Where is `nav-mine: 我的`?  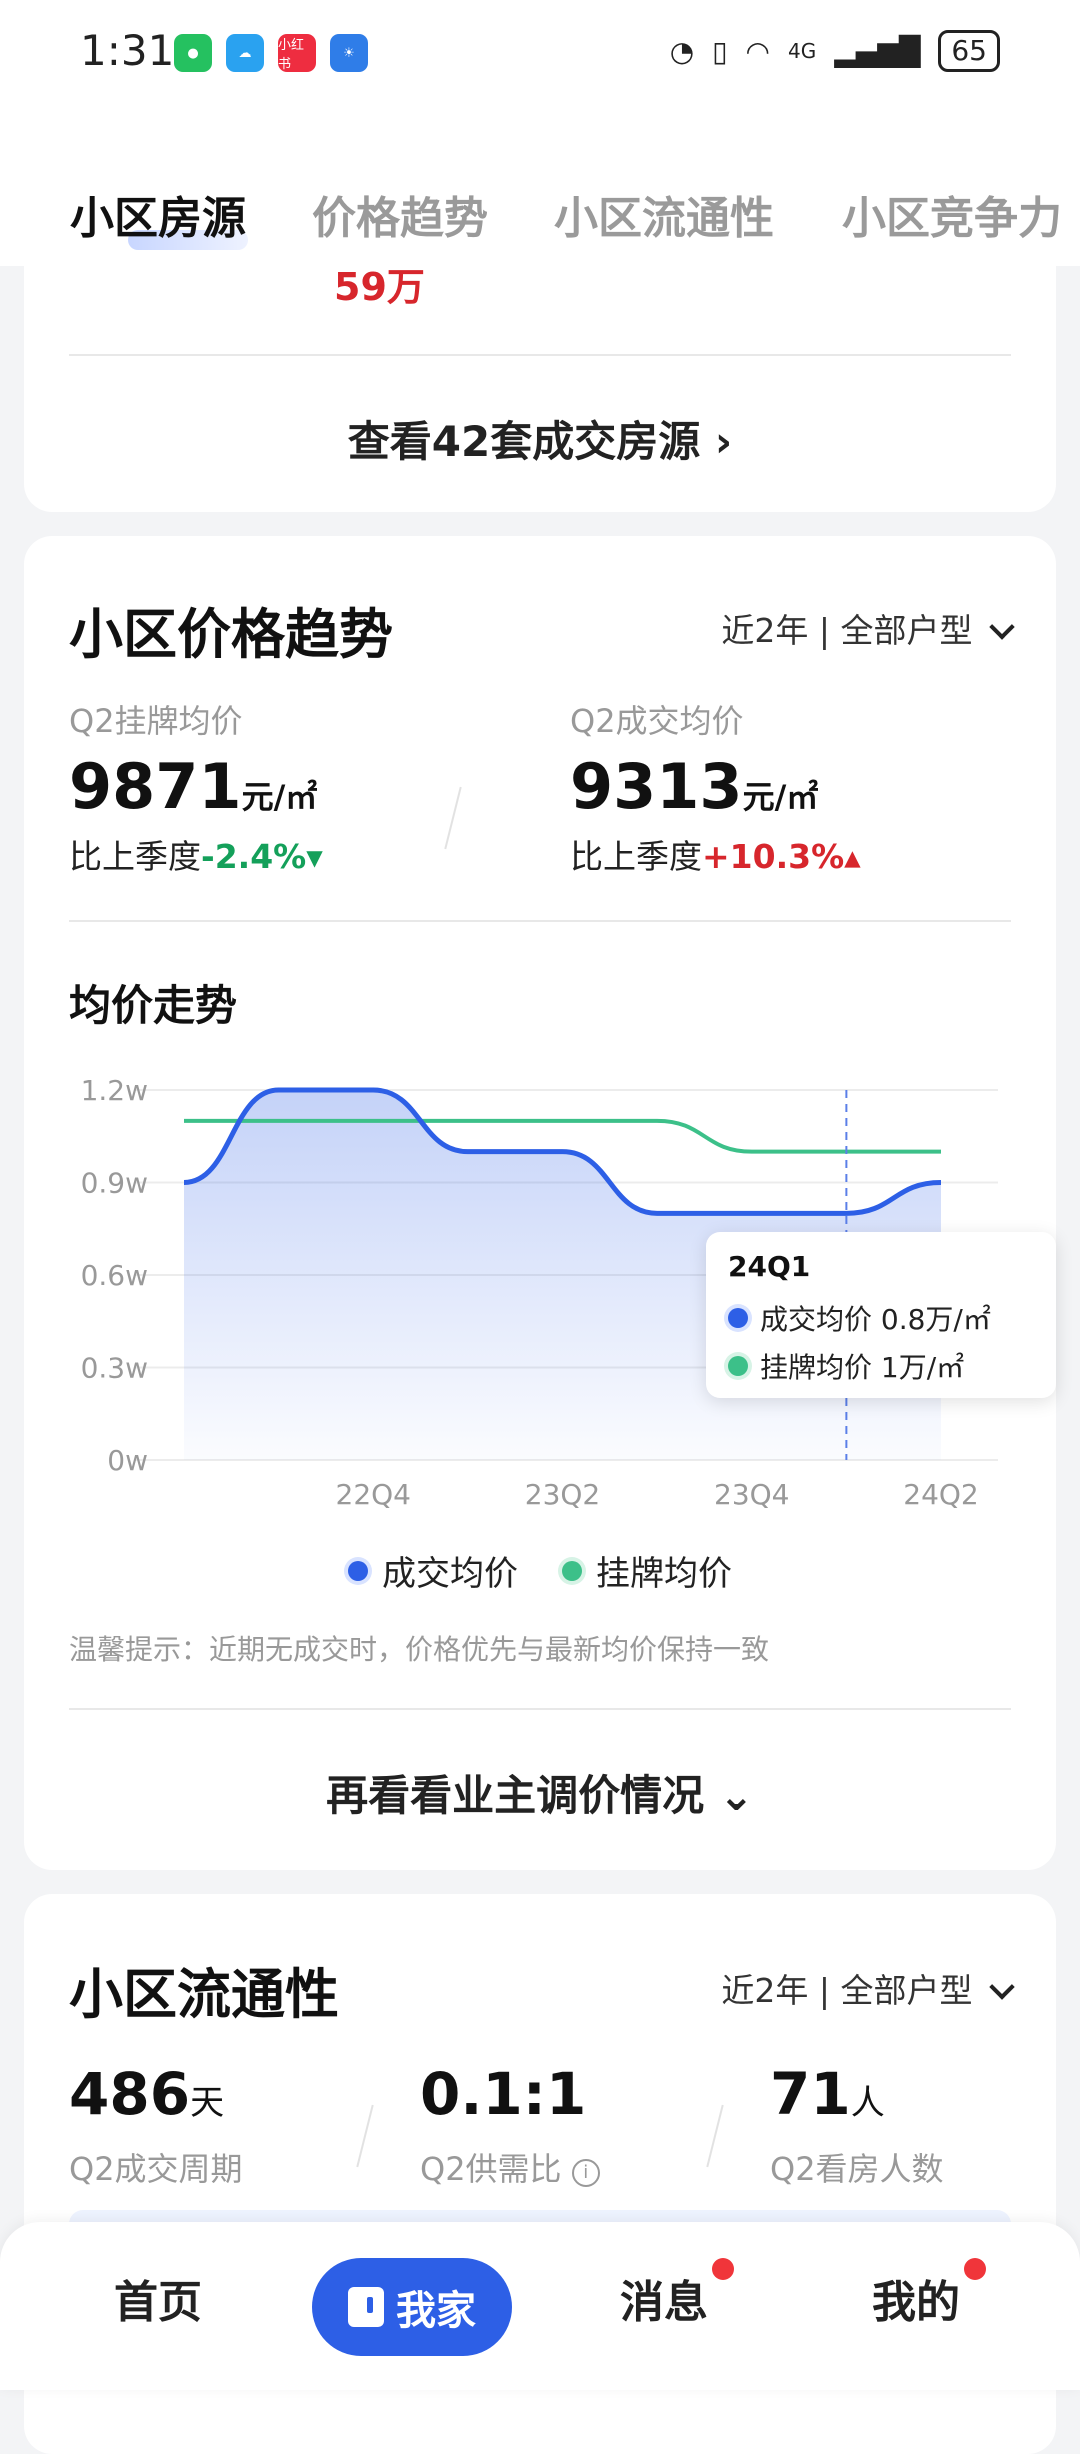 nav-mine: 我的 is located at coordinates (916, 2298).